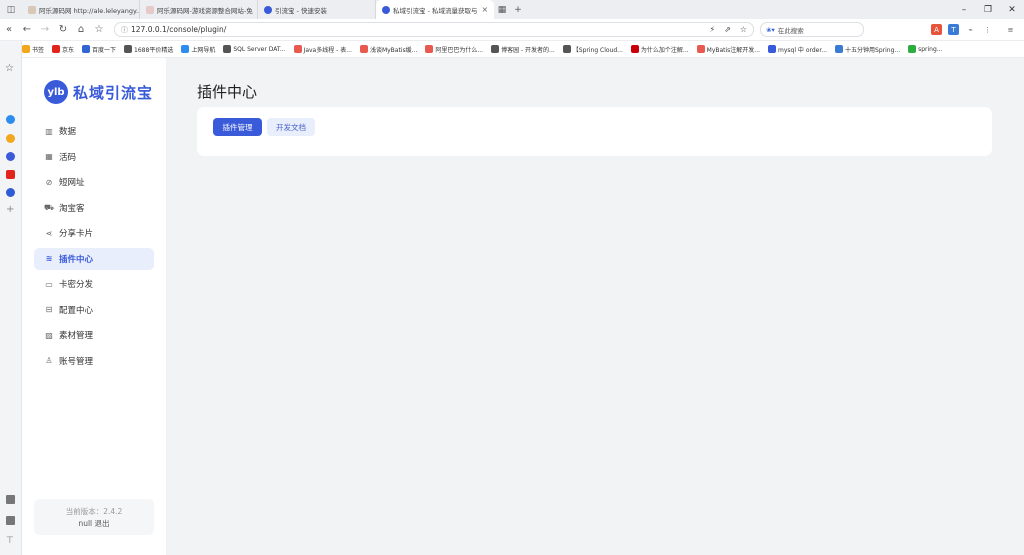 This screenshot has width=1024, height=555. What do you see at coordinates (988, 10) in the screenshot?
I see `restore-icon: ❐` at bounding box center [988, 10].